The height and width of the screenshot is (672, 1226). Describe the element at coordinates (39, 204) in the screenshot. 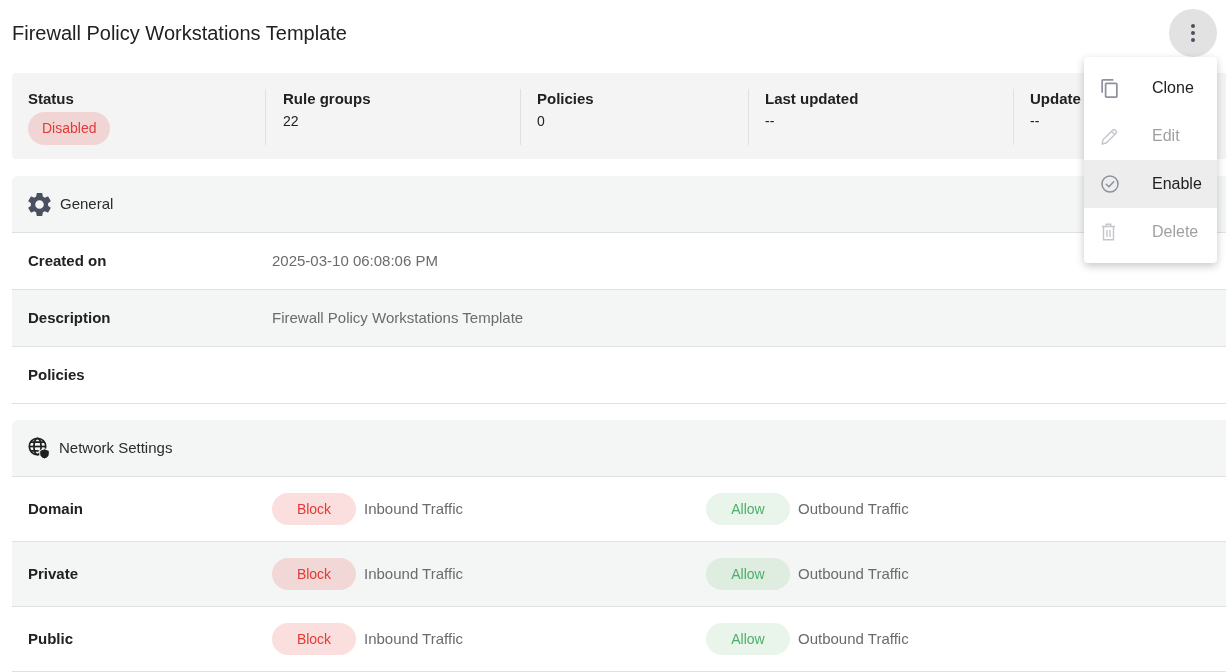

I see `gear-icon` at that location.